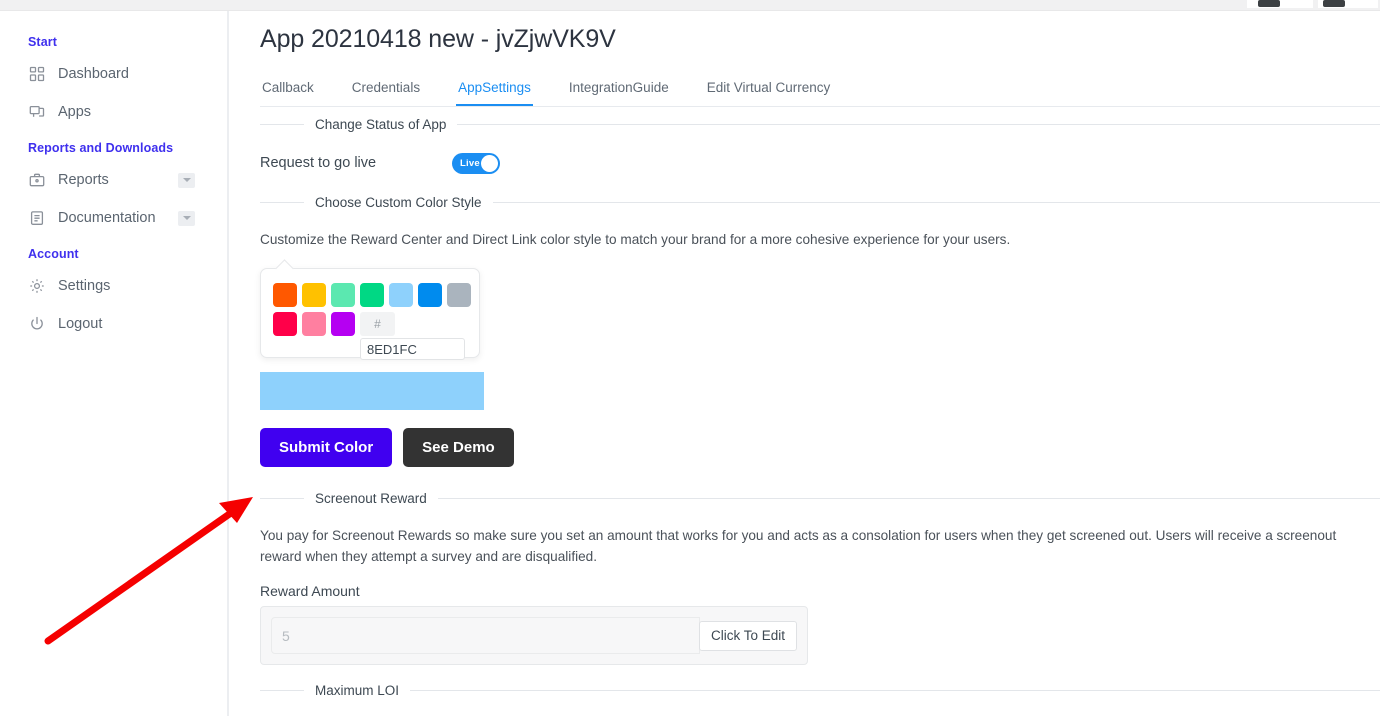 The image size is (1380, 716). What do you see at coordinates (318, 163) in the screenshot?
I see `request-go-live-label: Request to go live` at bounding box center [318, 163].